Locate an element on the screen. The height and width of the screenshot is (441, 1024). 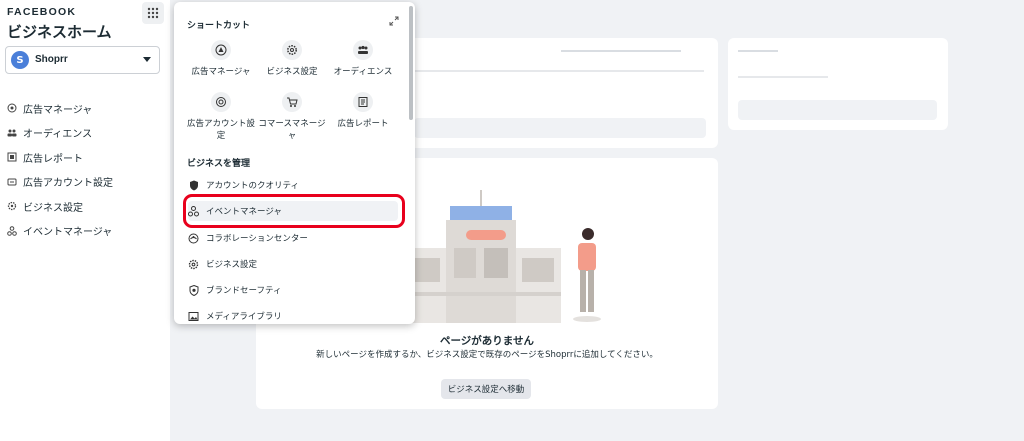
menu-item-media-library: メディアライブラリ is located at coordinates (293, 315).